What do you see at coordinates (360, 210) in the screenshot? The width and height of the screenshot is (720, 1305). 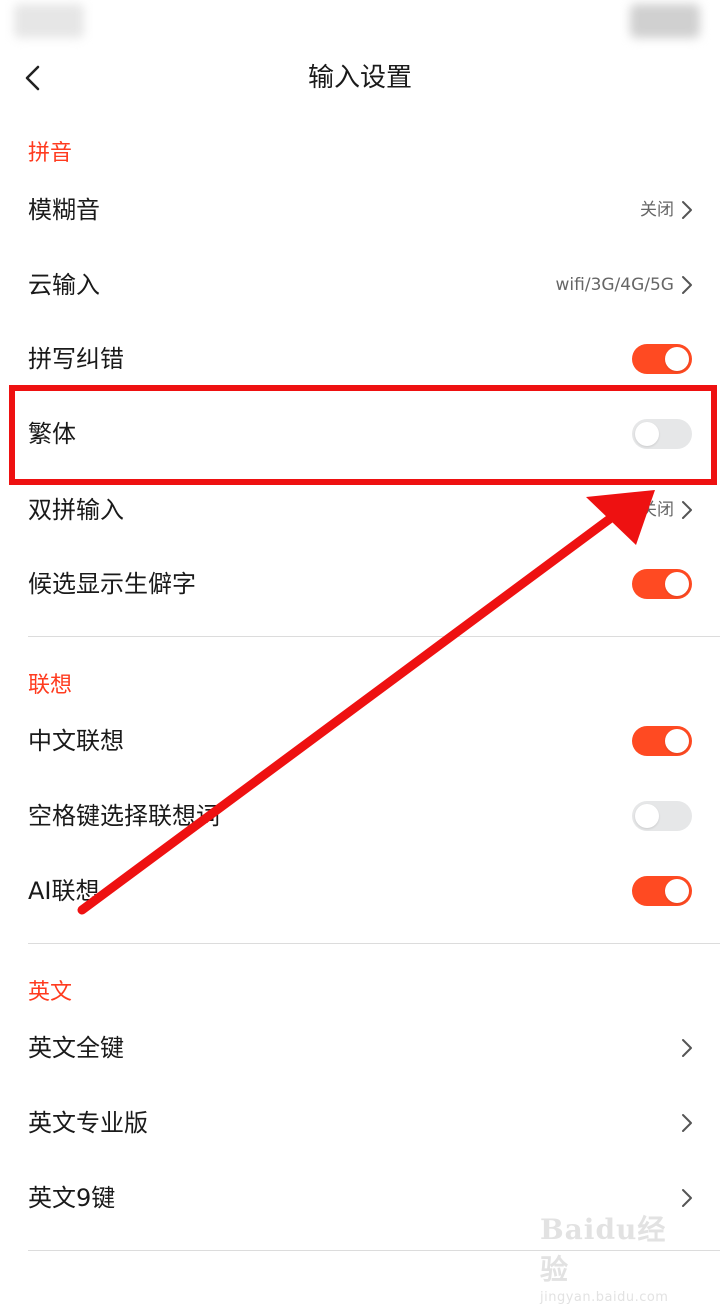 I see `setting-row-fuzzy-sound: 模糊音 关闭` at bounding box center [360, 210].